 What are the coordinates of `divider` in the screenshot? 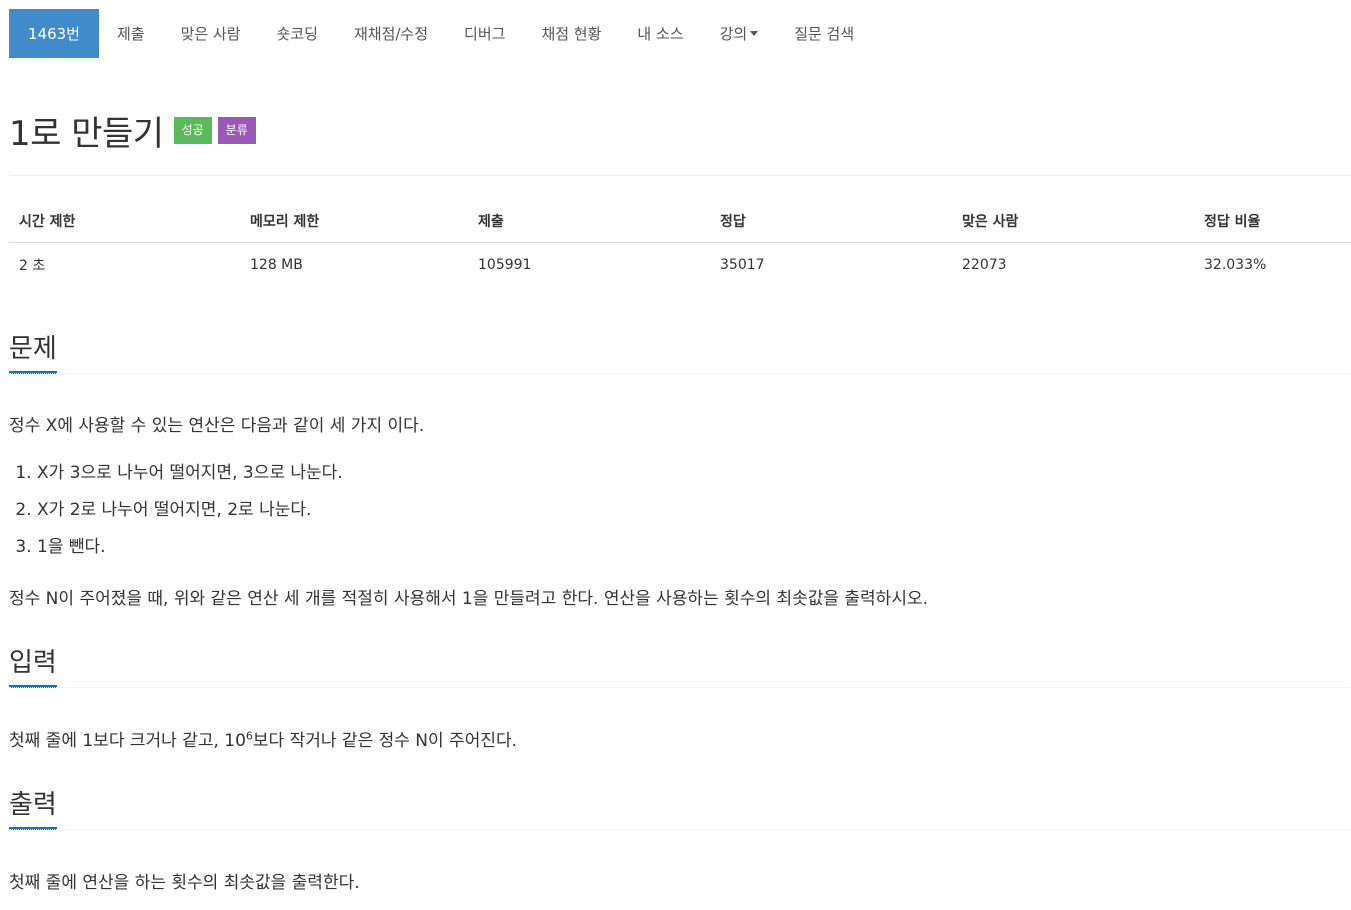 It's located at (680, 175).